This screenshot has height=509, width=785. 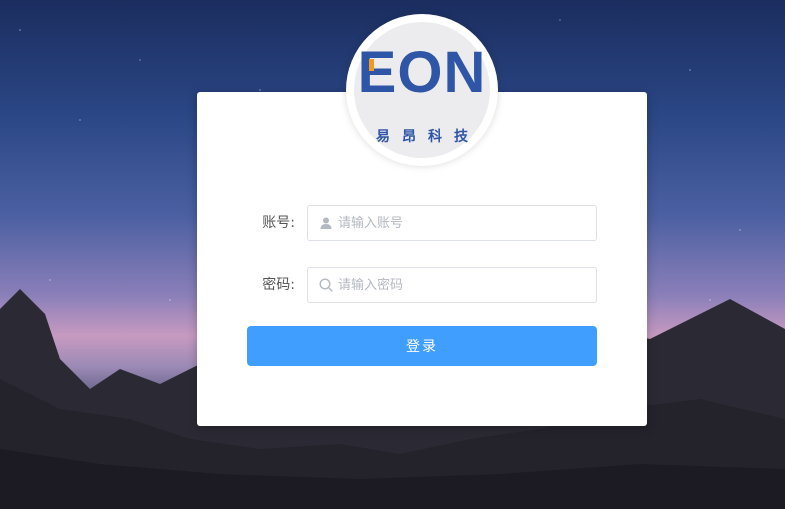 I want to click on account-label: 账号:, so click(x=278, y=223).